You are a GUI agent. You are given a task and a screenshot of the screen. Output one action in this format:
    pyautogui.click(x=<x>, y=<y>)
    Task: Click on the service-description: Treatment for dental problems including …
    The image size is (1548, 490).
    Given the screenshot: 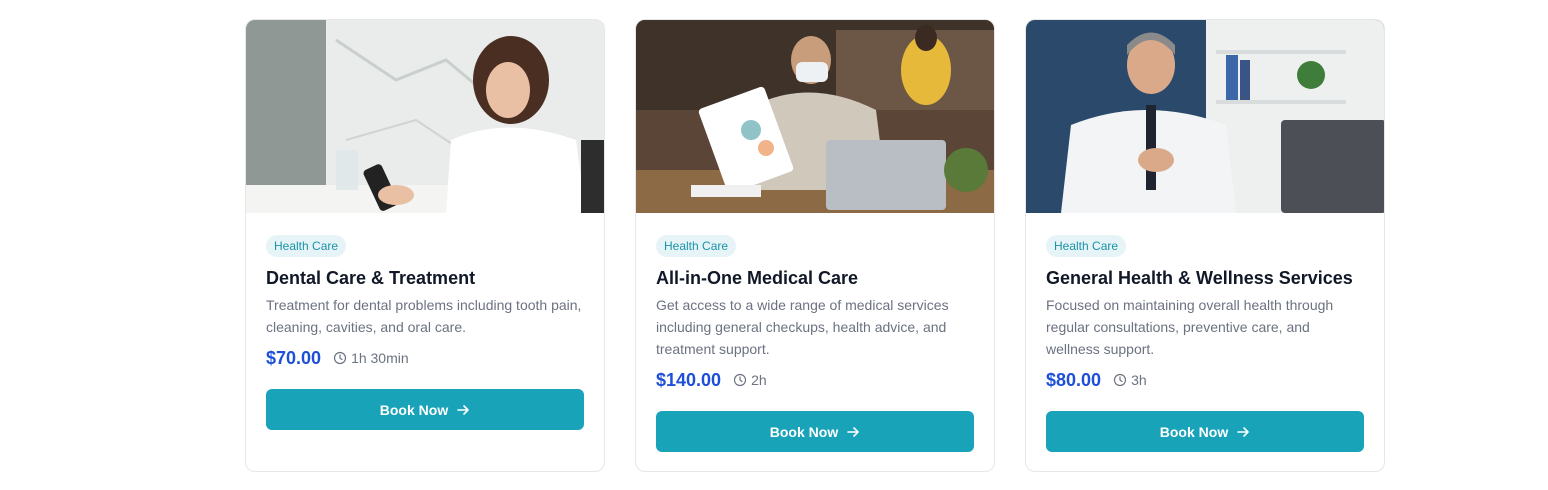 What is the action you would take?
    pyautogui.click(x=424, y=316)
    